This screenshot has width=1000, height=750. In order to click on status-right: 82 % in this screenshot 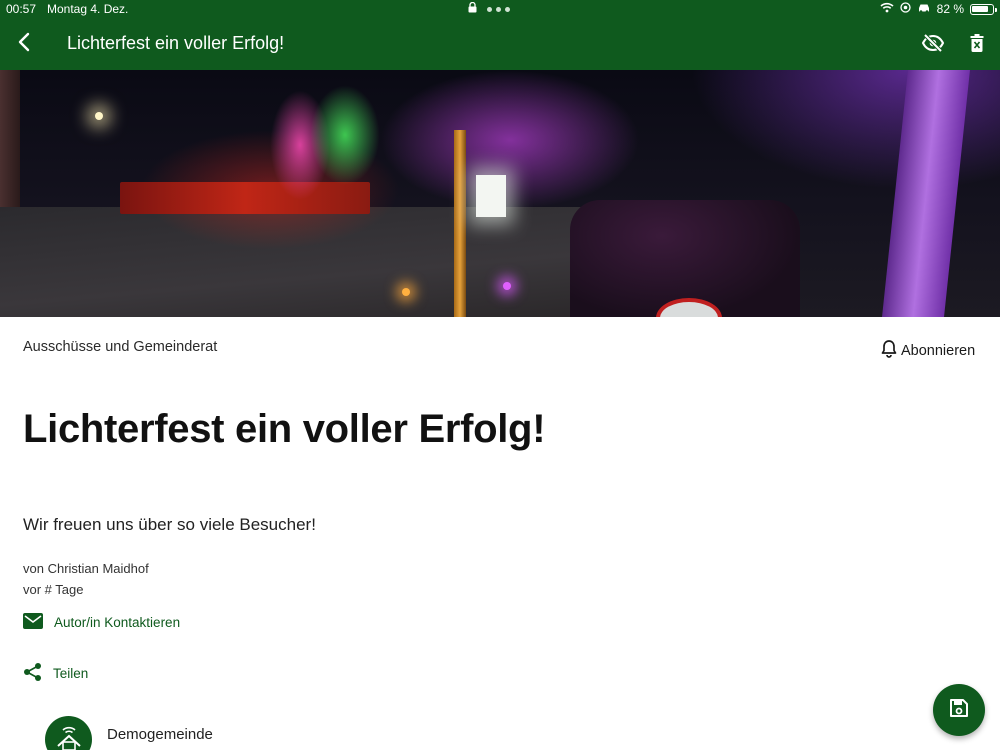, I will do `click(938, 9)`.